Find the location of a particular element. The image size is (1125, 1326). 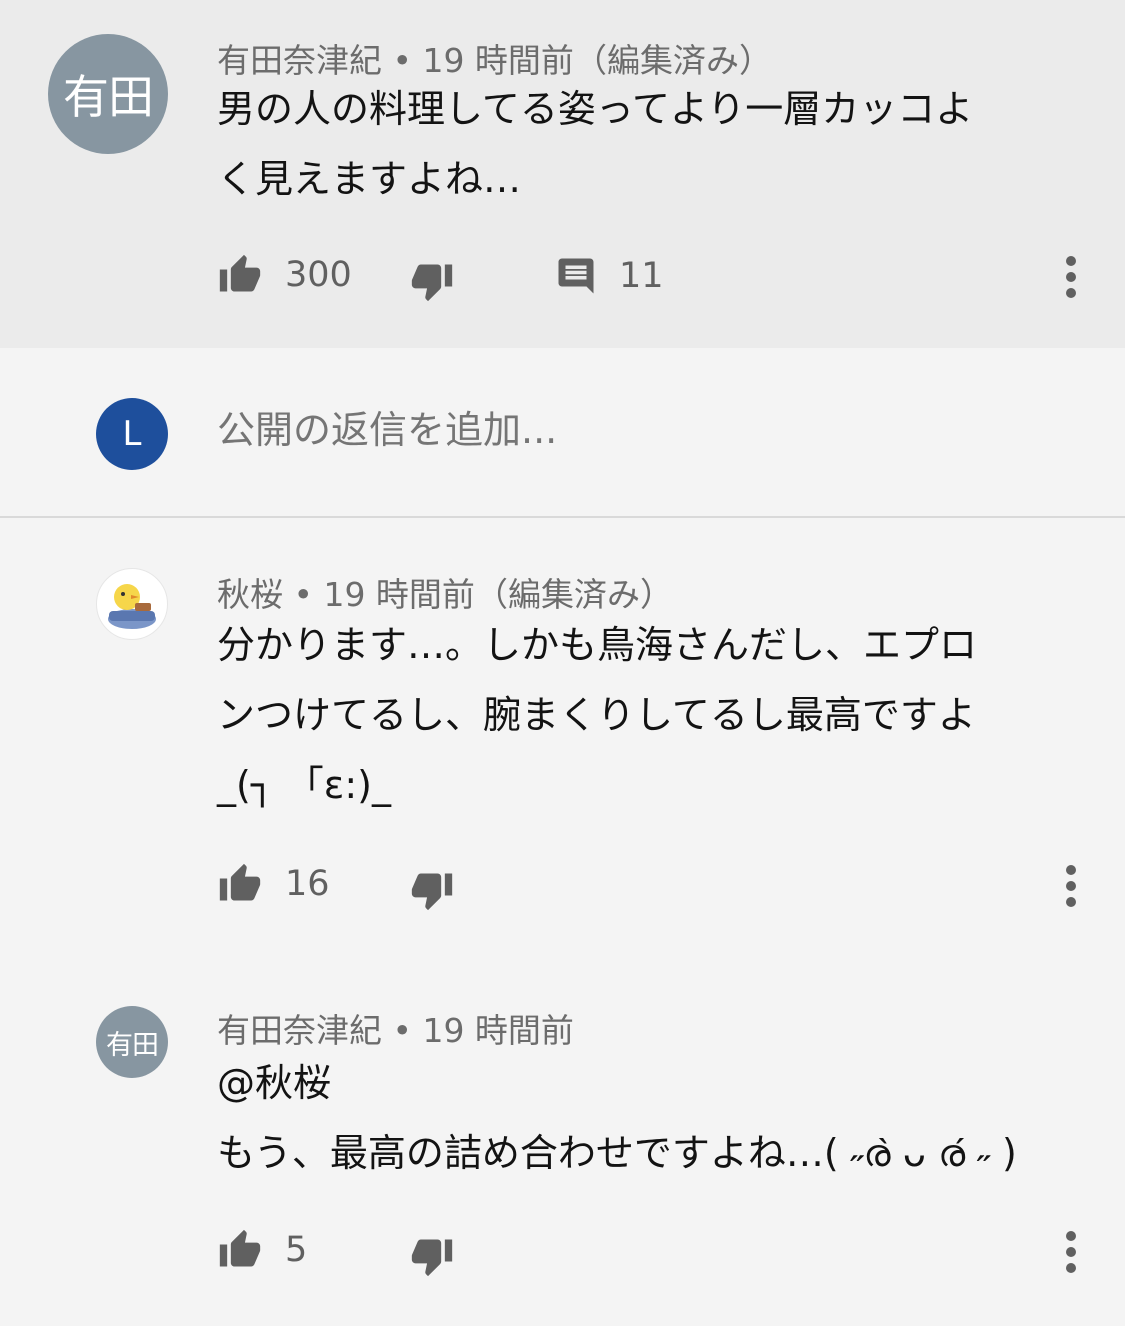

avatar-text: L is located at coordinates (132, 434).